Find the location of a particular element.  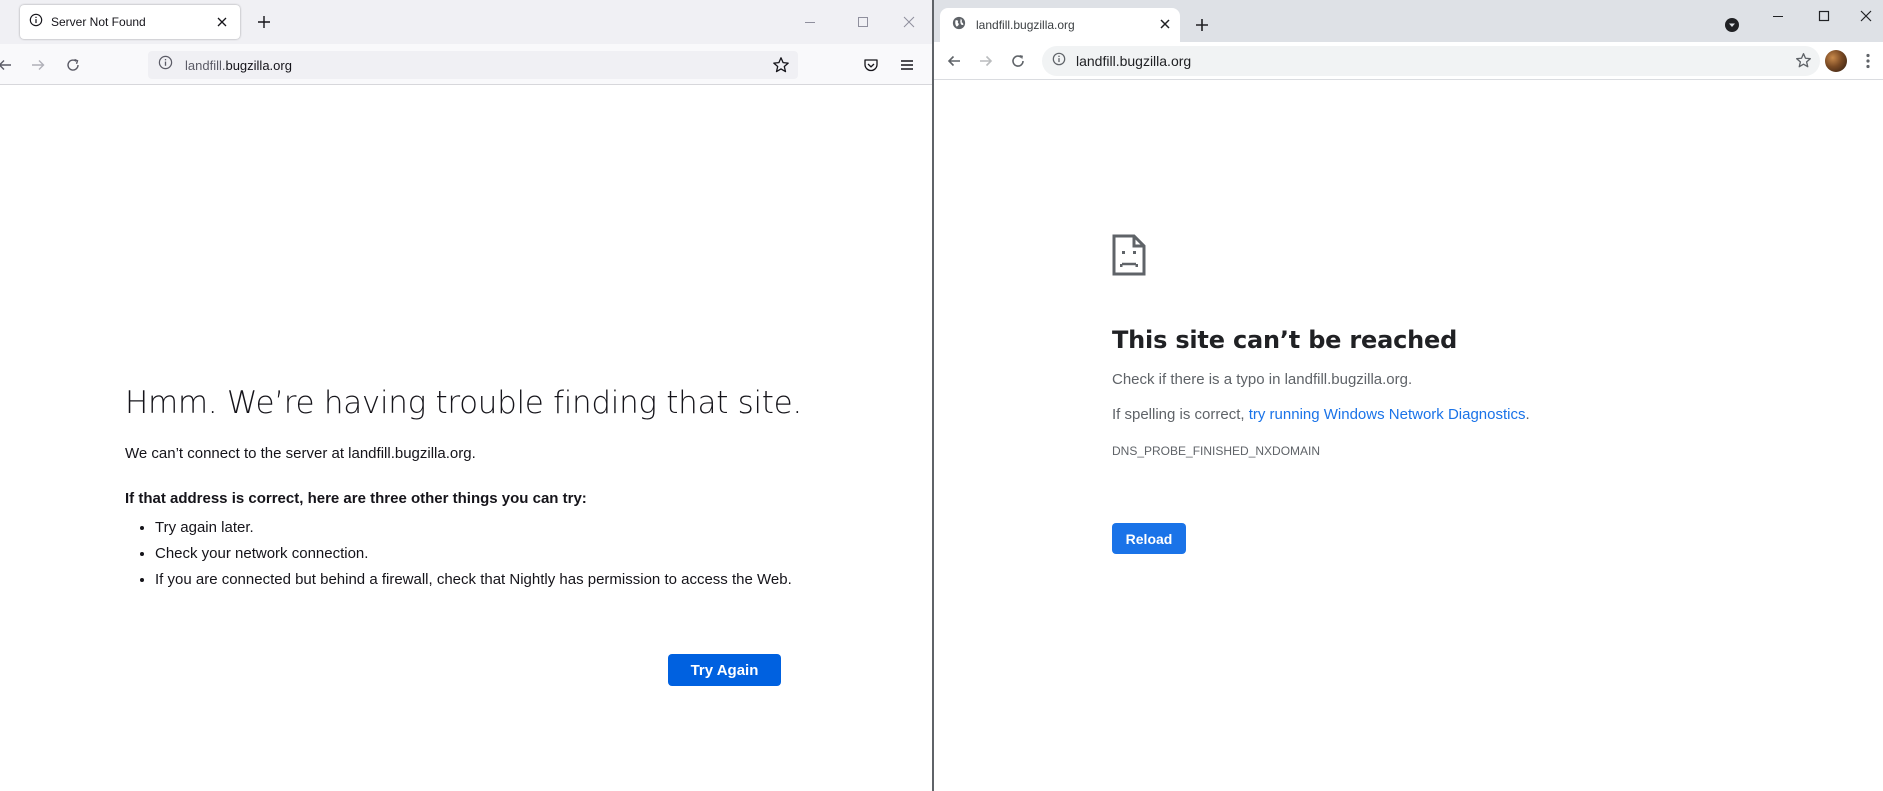

chrome-tab-strip: landfill.bugzilla.org is located at coordinates (1408, 21).